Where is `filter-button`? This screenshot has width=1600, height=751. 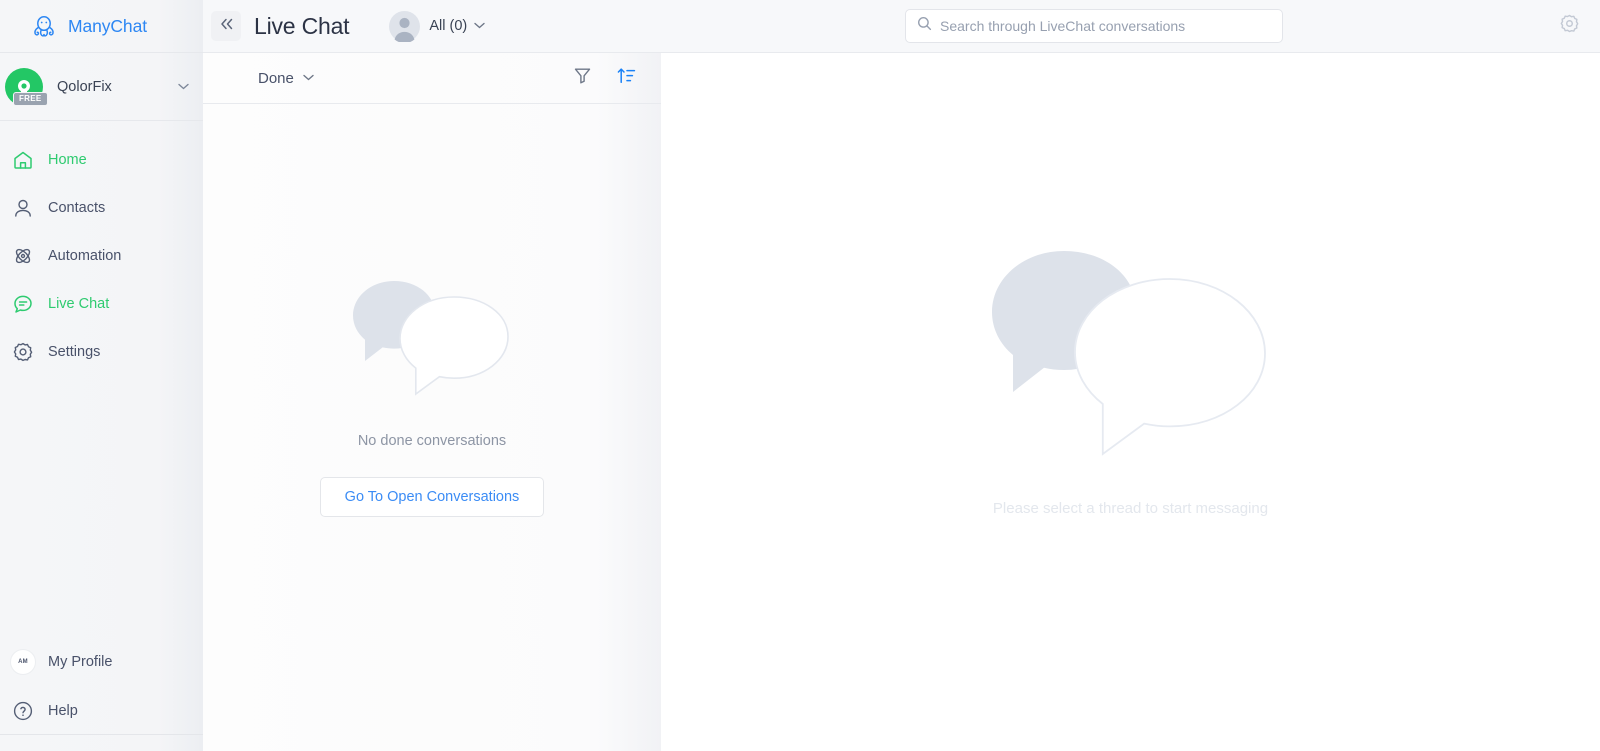
filter-button is located at coordinates (582, 78).